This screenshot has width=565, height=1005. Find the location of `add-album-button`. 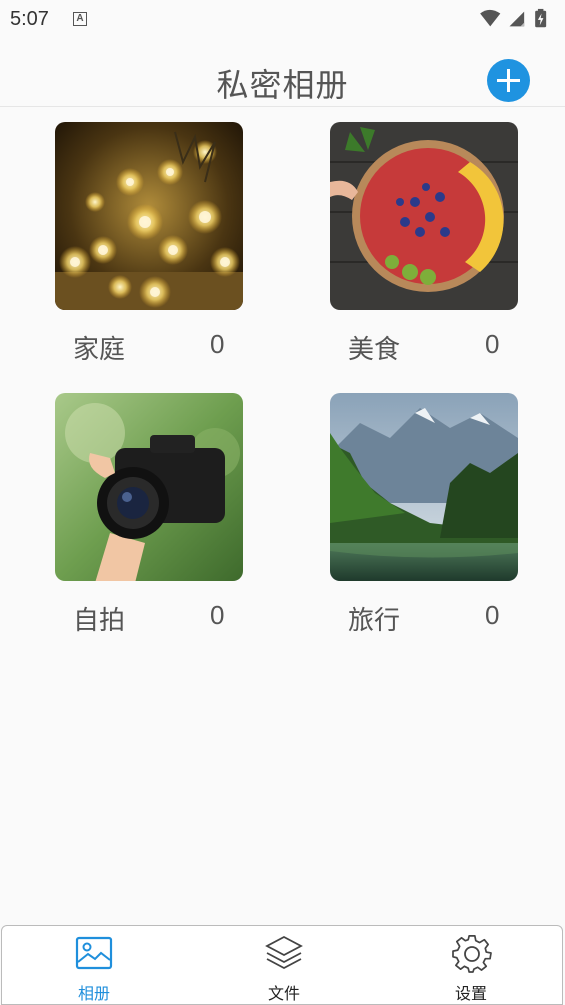

add-album-button is located at coordinates (508, 80).